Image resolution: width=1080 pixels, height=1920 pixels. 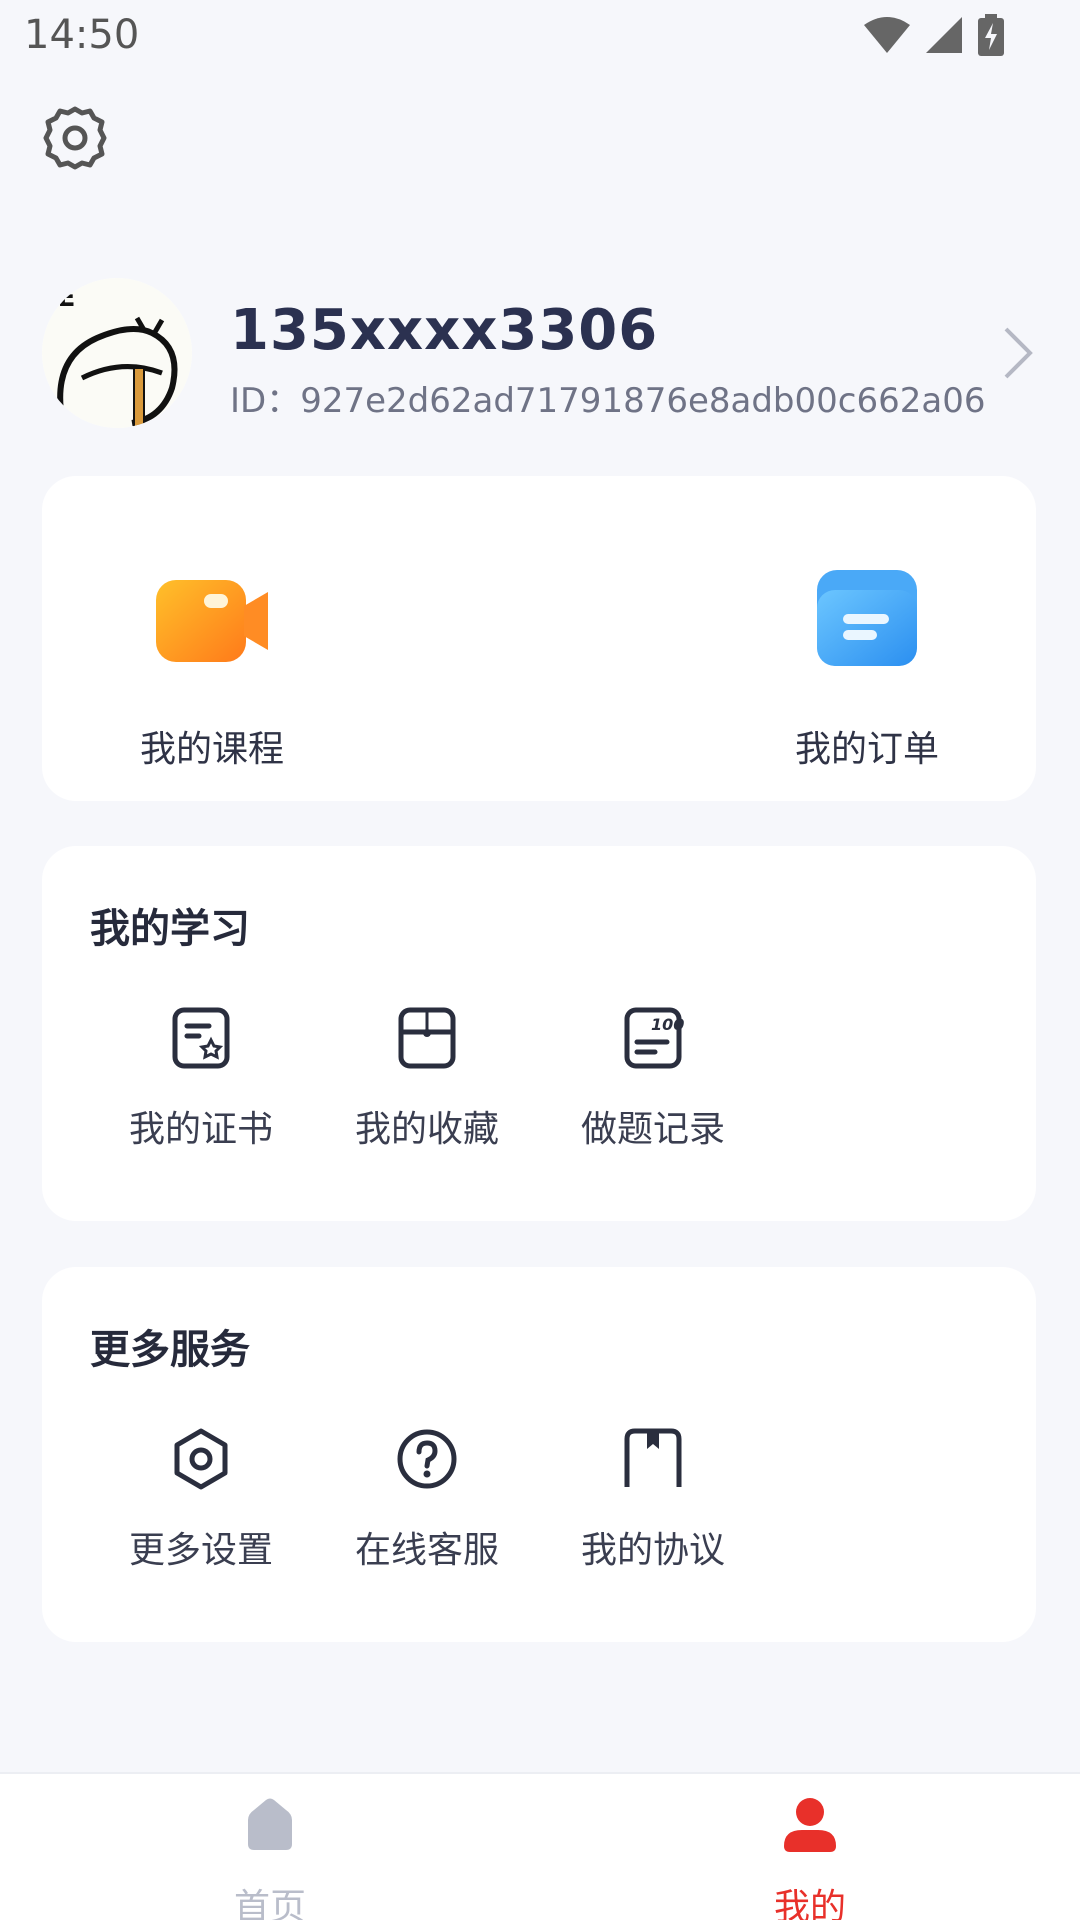 What do you see at coordinates (200, 1550) in the screenshot?
I see `more-settings-label: 更多设置` at bounding box center [200, 1550].